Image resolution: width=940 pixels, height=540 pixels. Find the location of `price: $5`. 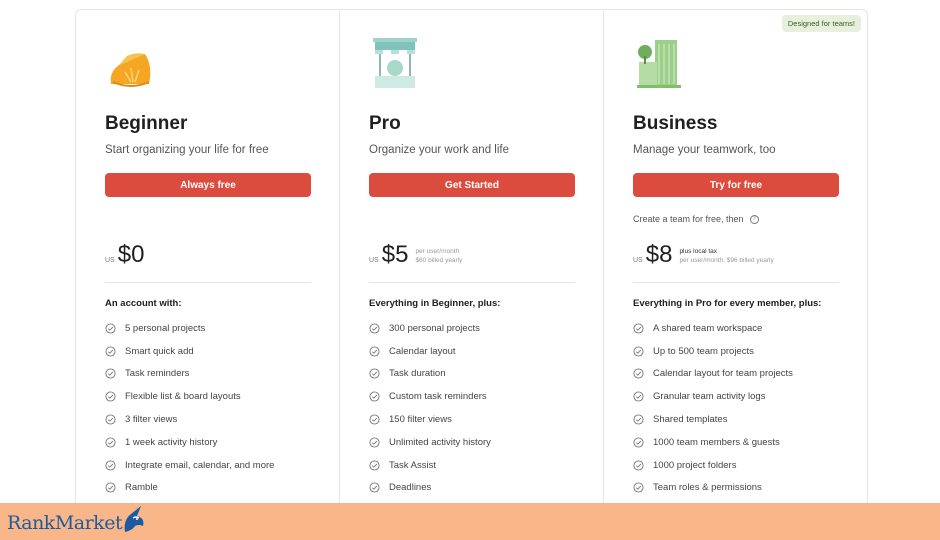

price: $5 is located at coordinates (395, 254).